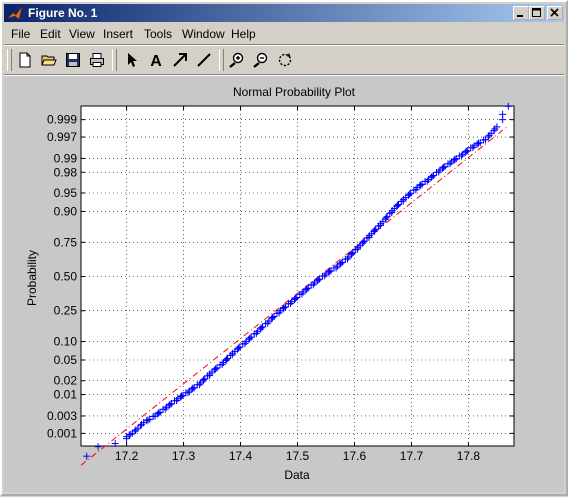  What do you see at coordinates (66, 172) in the screenshot?
I see `y-tick-label: 0.98` at bounding box center [66, 172].